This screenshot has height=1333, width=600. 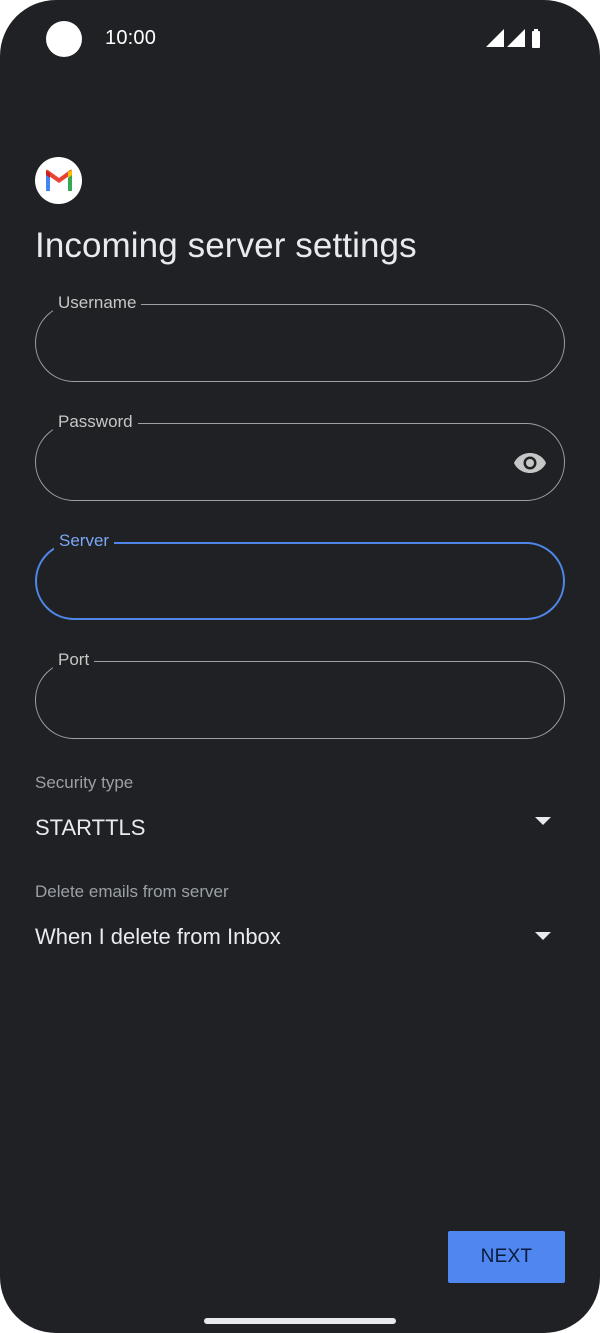 I want to click on server-field: Server, so click(x=300, y=575).